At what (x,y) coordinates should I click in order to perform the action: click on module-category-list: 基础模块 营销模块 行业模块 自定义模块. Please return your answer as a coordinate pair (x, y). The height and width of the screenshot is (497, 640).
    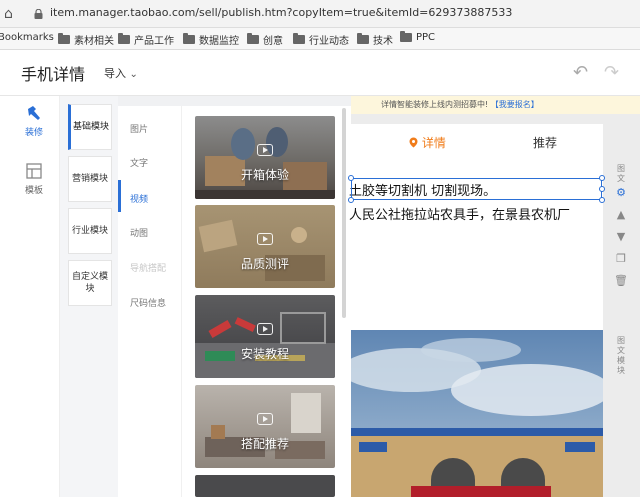
    Looking at the image, I should click on (89, 296).